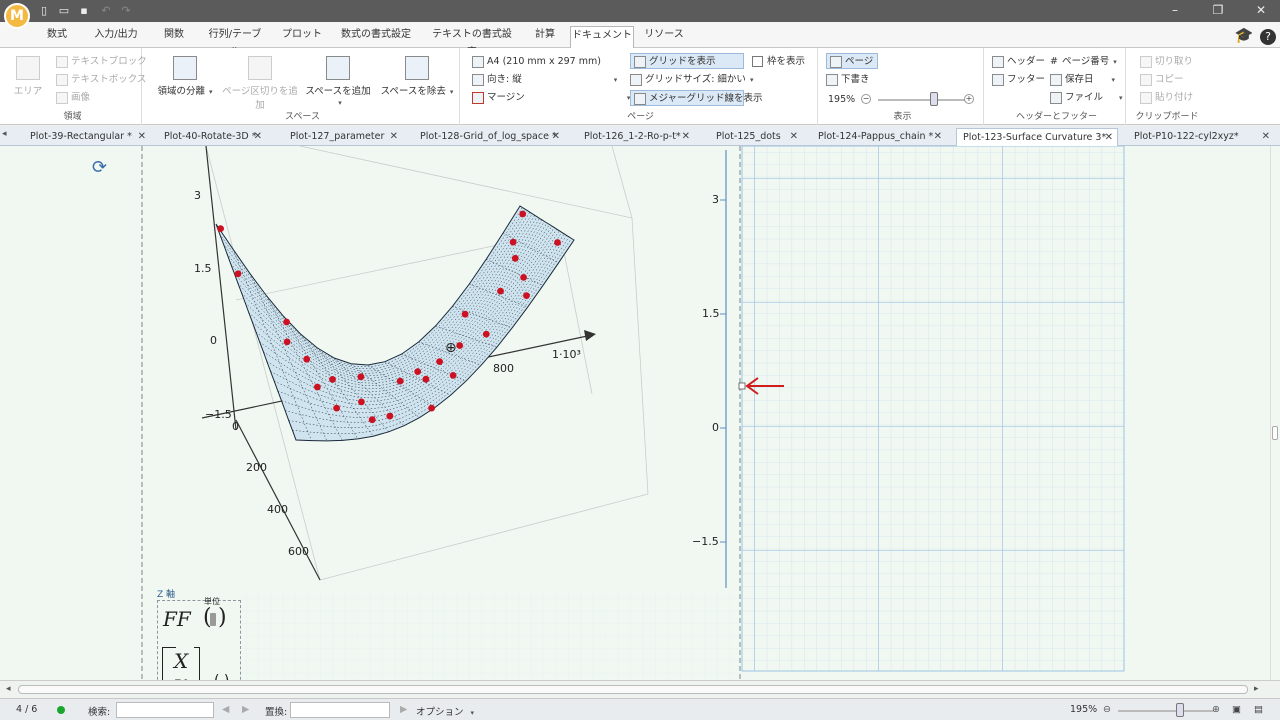 Image resolution: width=1280 pixels, height=720 pixels. Describe the element at coordinates (866, 99) in the screenshot. I see `zoom-out-icon: −` at that location.